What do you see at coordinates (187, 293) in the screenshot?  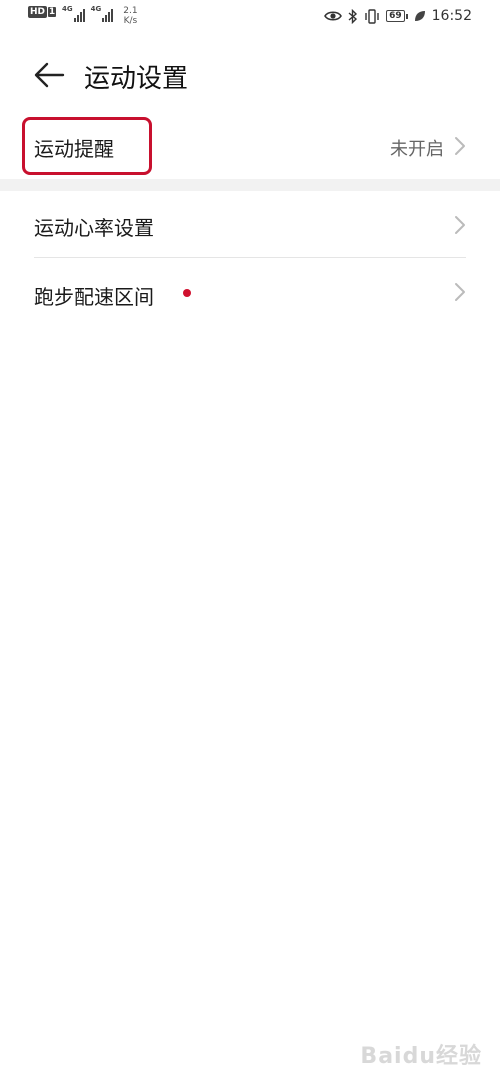 I see `new-badge-dot` at bounding box center [187, 293].